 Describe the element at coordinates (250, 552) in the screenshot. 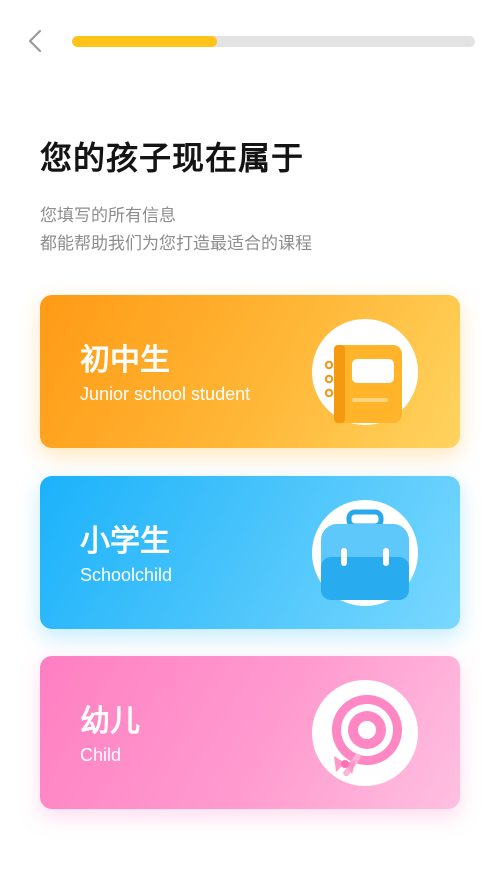

I see `option-card-primary-school: 小学生 Schoolchild` at that location.